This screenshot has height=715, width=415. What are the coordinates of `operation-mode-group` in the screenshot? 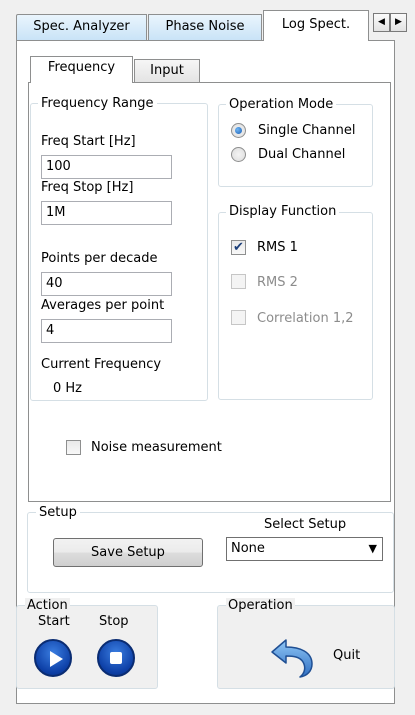 It's located at (295, 145).